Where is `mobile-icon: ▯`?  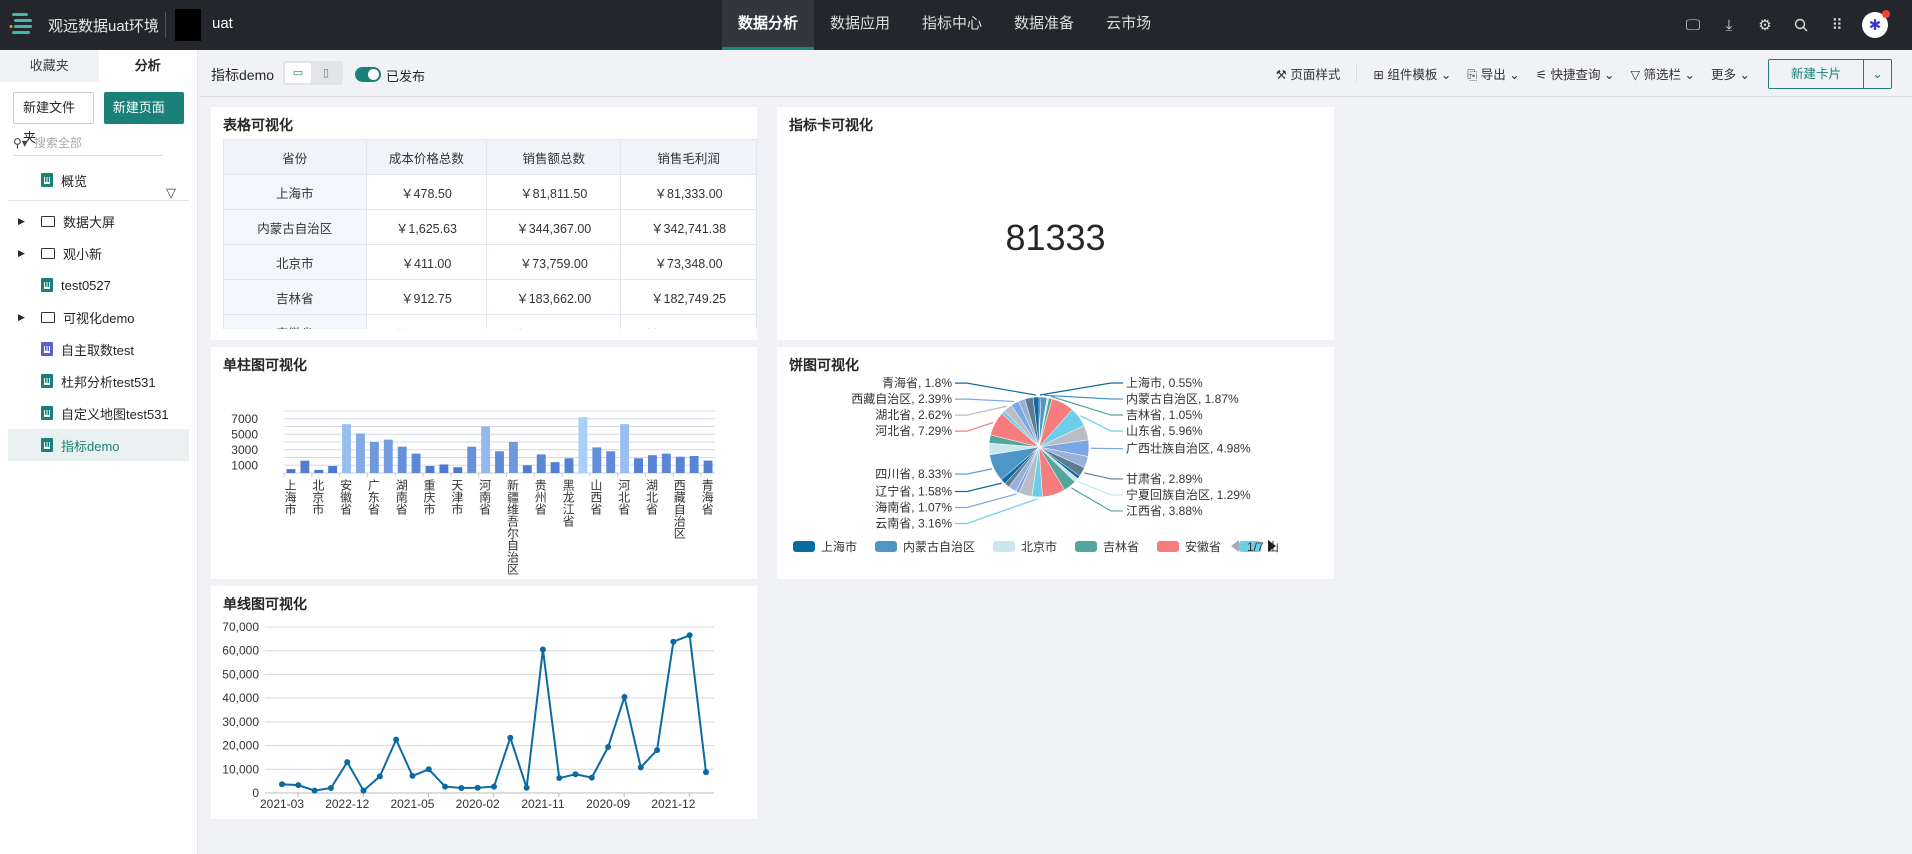 mobile-icon: ▯ is located at coordinates (326, 73).